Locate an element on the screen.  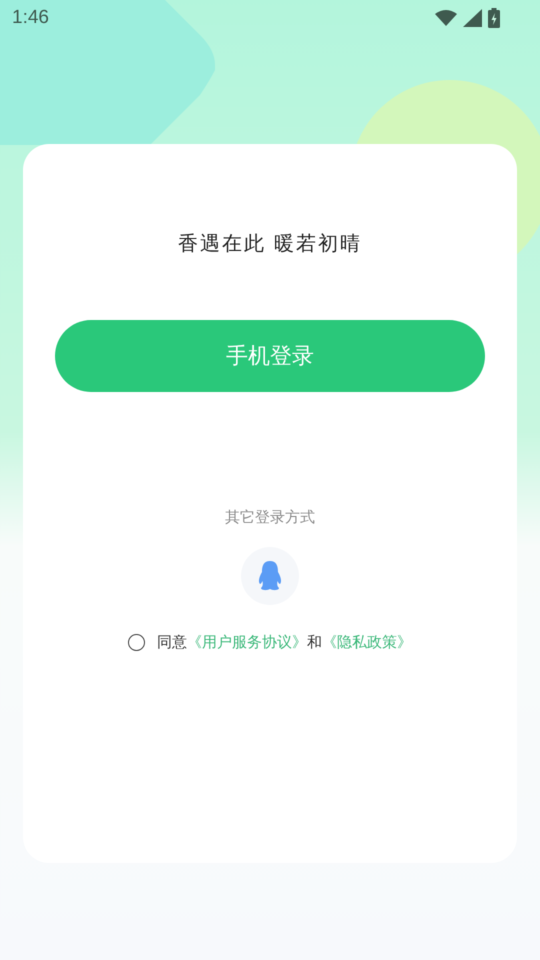
agreement-link: 《用户服务协议》 is located at coordinates (247, 642).